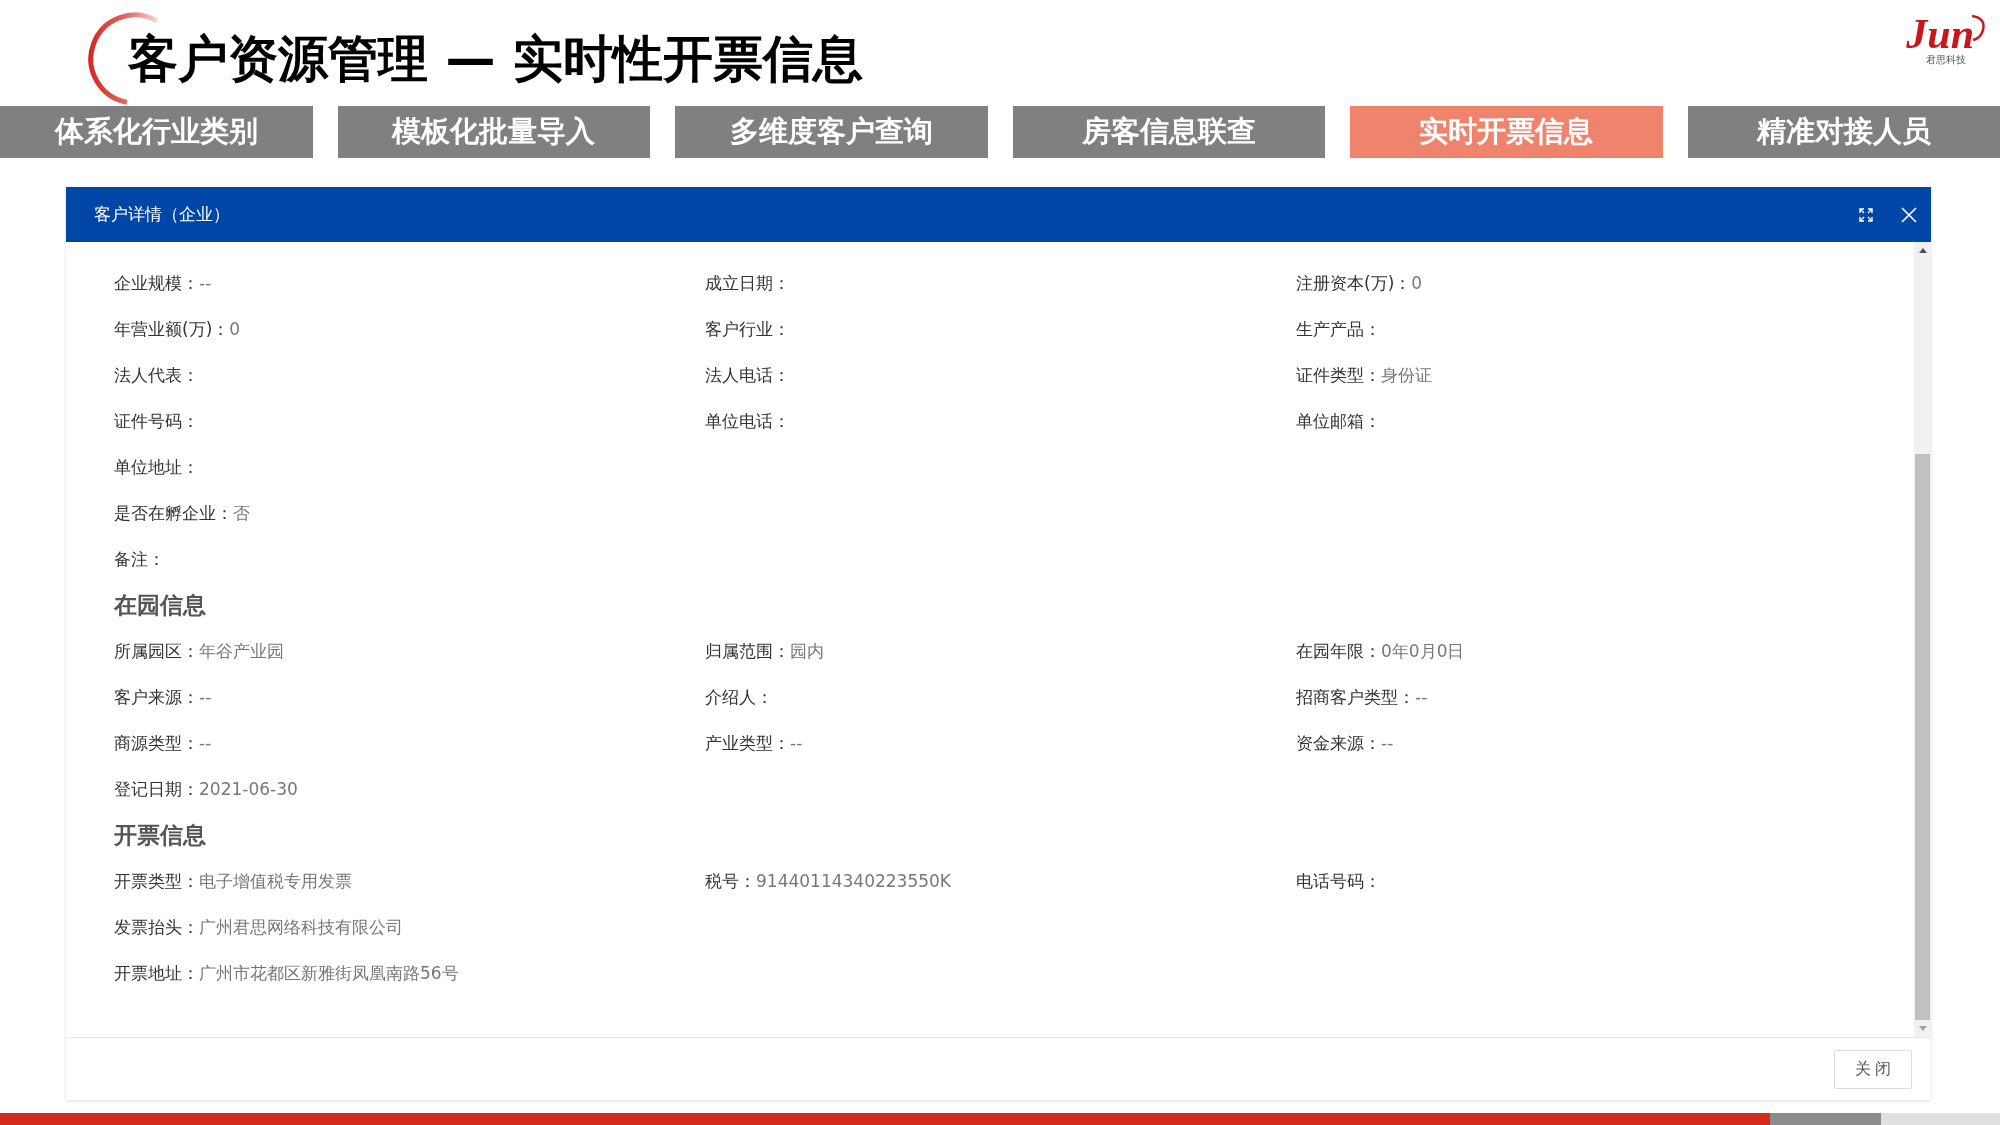 This screenshot has width=2000, height=1125. Describe the element at coordinates (241, 513) in the screenshot. I see `field-value: 否` at that location.